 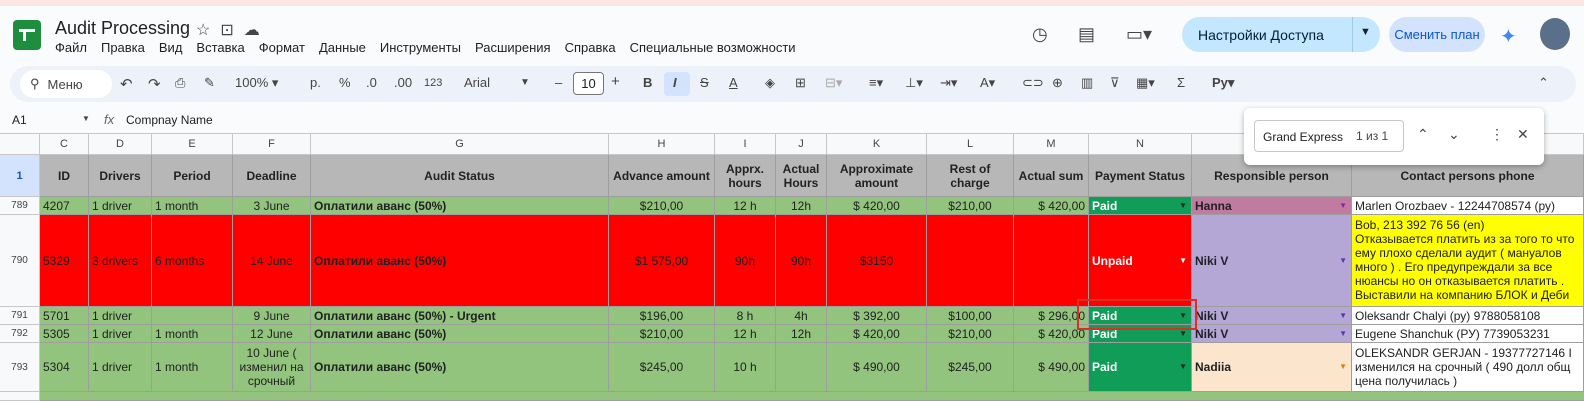 I want to click on currency-format-button: р., so click(x=315, y=82).